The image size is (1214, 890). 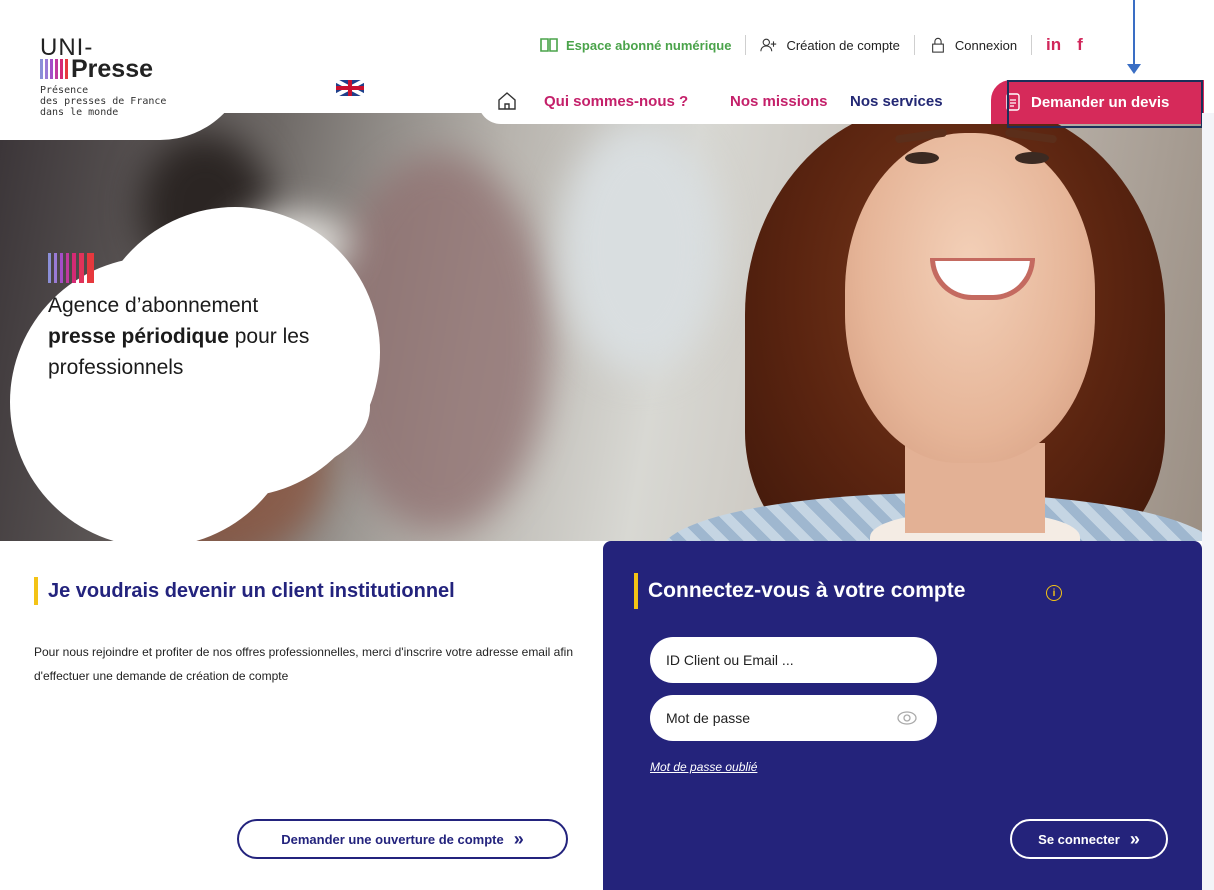 I want to click on hero-bg-window, so click(x=640, y=248).